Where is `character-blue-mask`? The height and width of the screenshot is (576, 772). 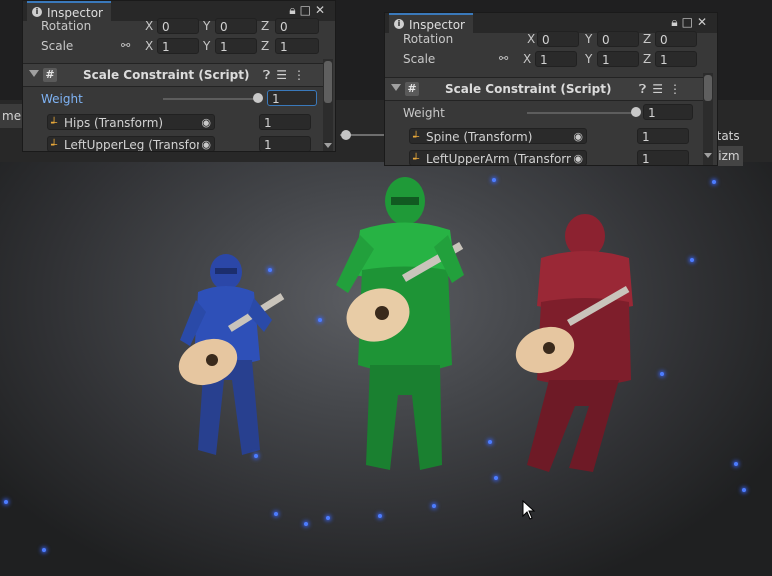
character-blue-mask is located at coordinates (226, 271).